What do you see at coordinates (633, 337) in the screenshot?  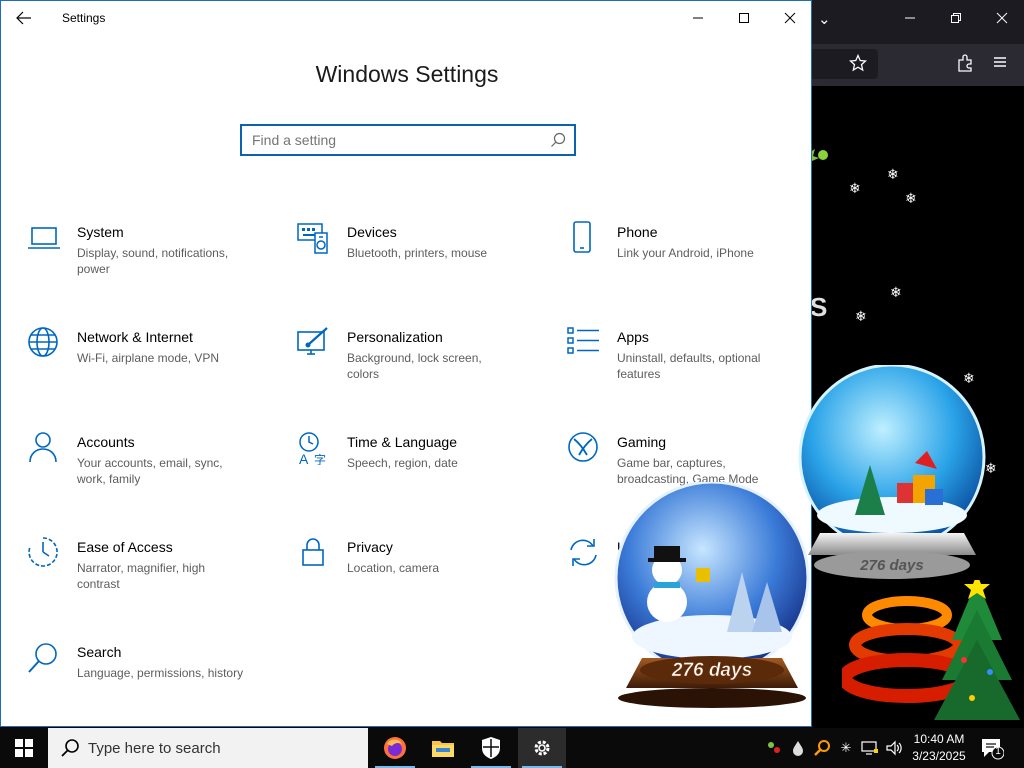 I see `tile-title: Apps` at bounding box center [633, 337].